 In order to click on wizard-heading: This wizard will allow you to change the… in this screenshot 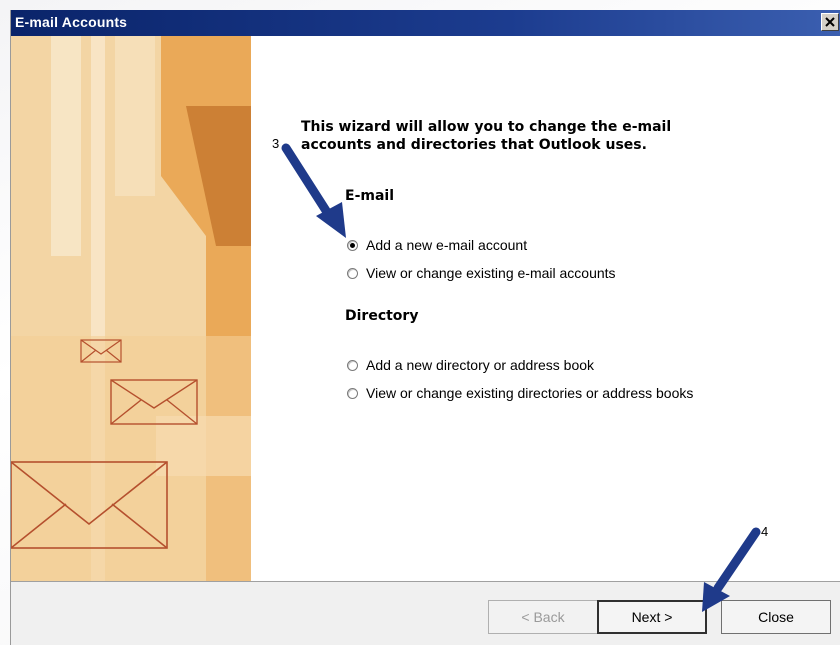, I will do `click(486, 136)`.